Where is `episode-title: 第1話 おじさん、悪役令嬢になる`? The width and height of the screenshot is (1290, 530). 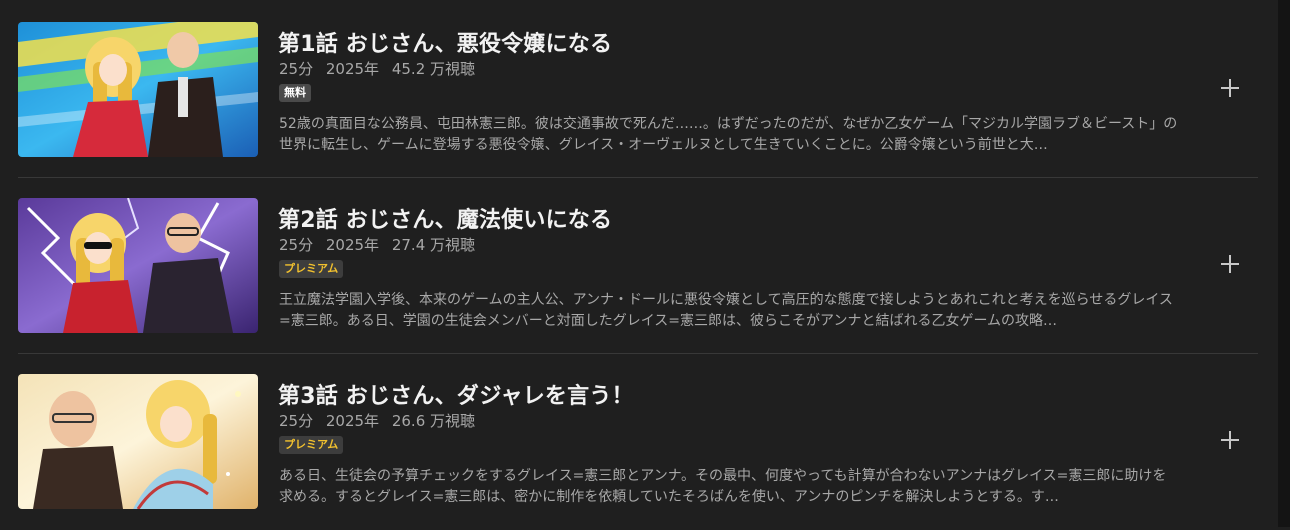 episode-title: 第1話 おじさん、悪役令嬢になる is located at coordinates (445, 42).